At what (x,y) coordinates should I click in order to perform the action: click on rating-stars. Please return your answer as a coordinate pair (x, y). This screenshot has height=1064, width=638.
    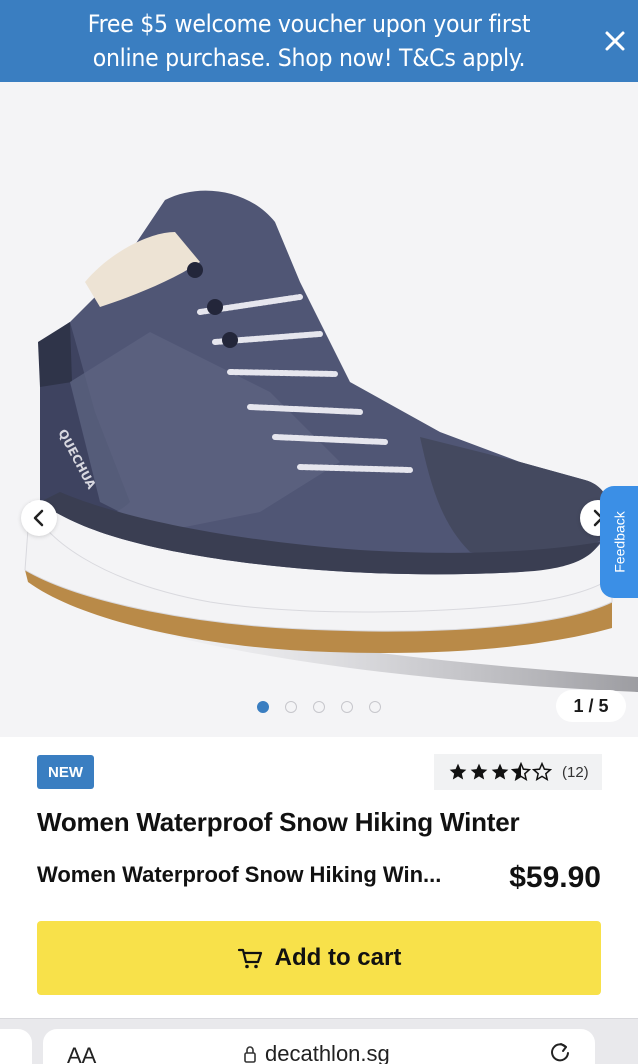
    Looking at the image, I should click on (500, 772).